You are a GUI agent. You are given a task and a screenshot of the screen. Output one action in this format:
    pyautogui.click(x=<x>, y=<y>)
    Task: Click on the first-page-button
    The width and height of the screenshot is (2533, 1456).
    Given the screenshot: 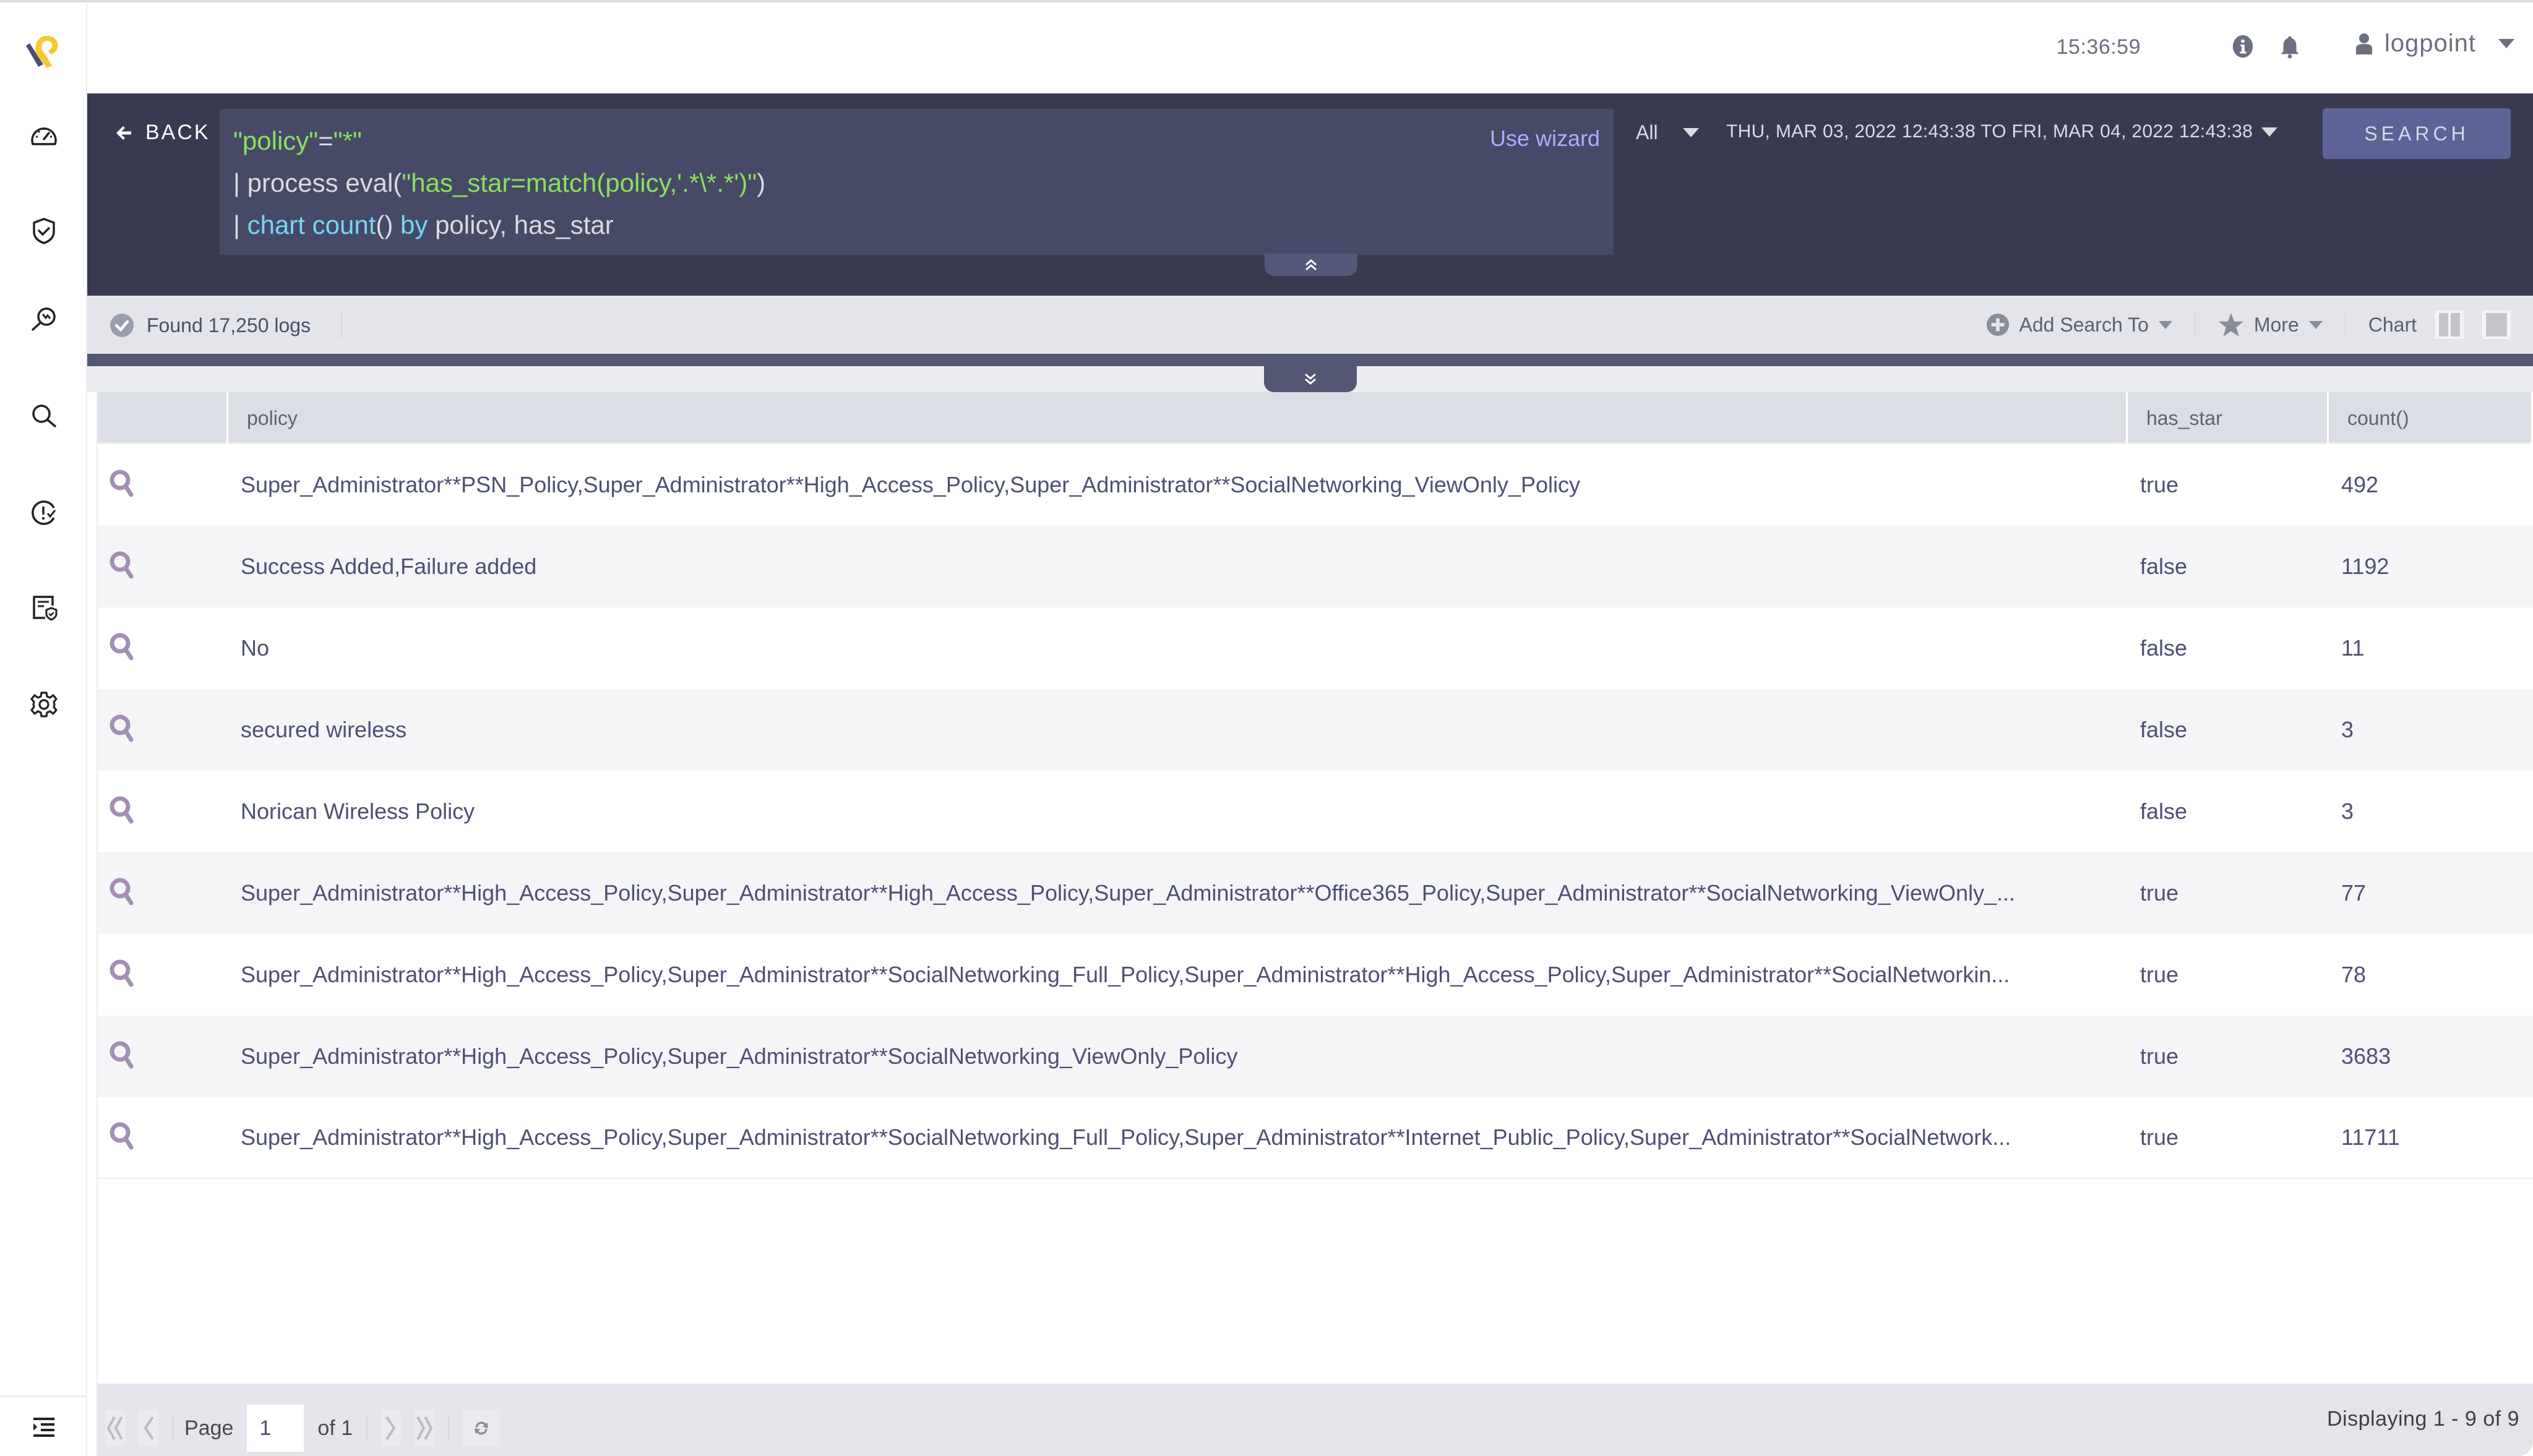 What is the action you would take?
    pyautogui.click(x=115, y=1428)
    